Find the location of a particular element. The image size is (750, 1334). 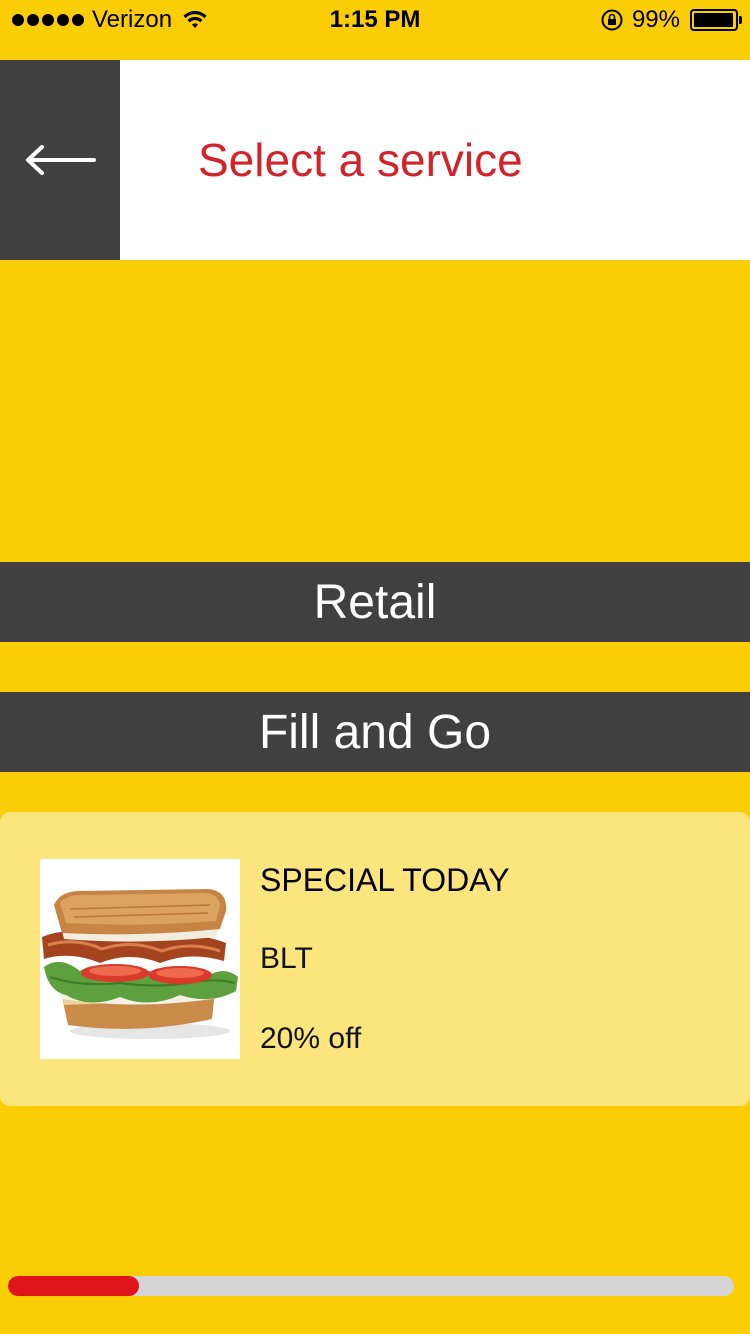

arrow-left-icon is located at coordinates (61, 160).